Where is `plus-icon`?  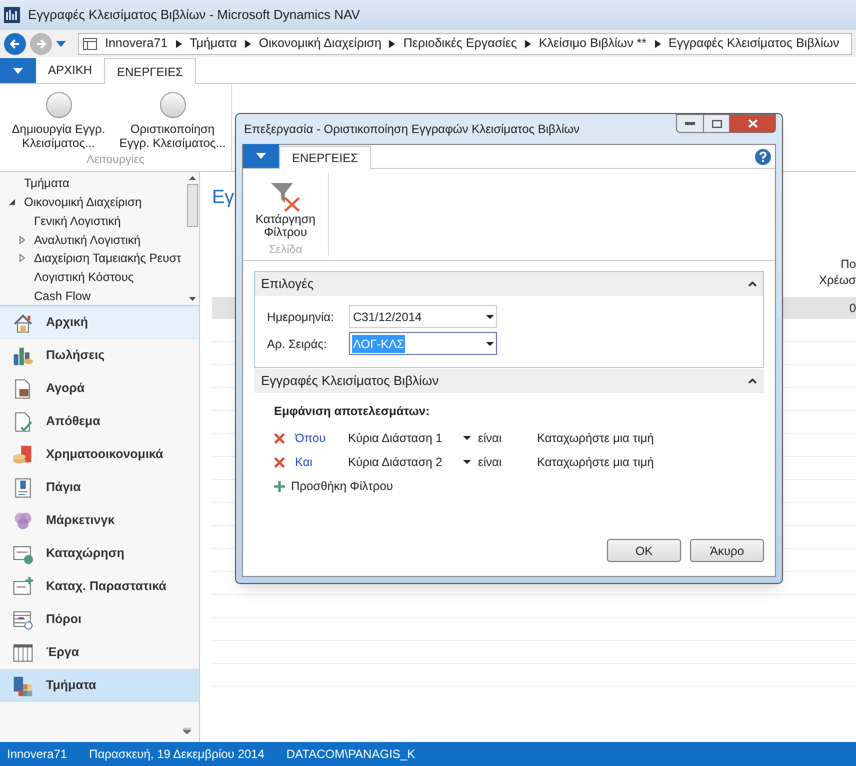
plus-icon is located at coordinates (279, 486).